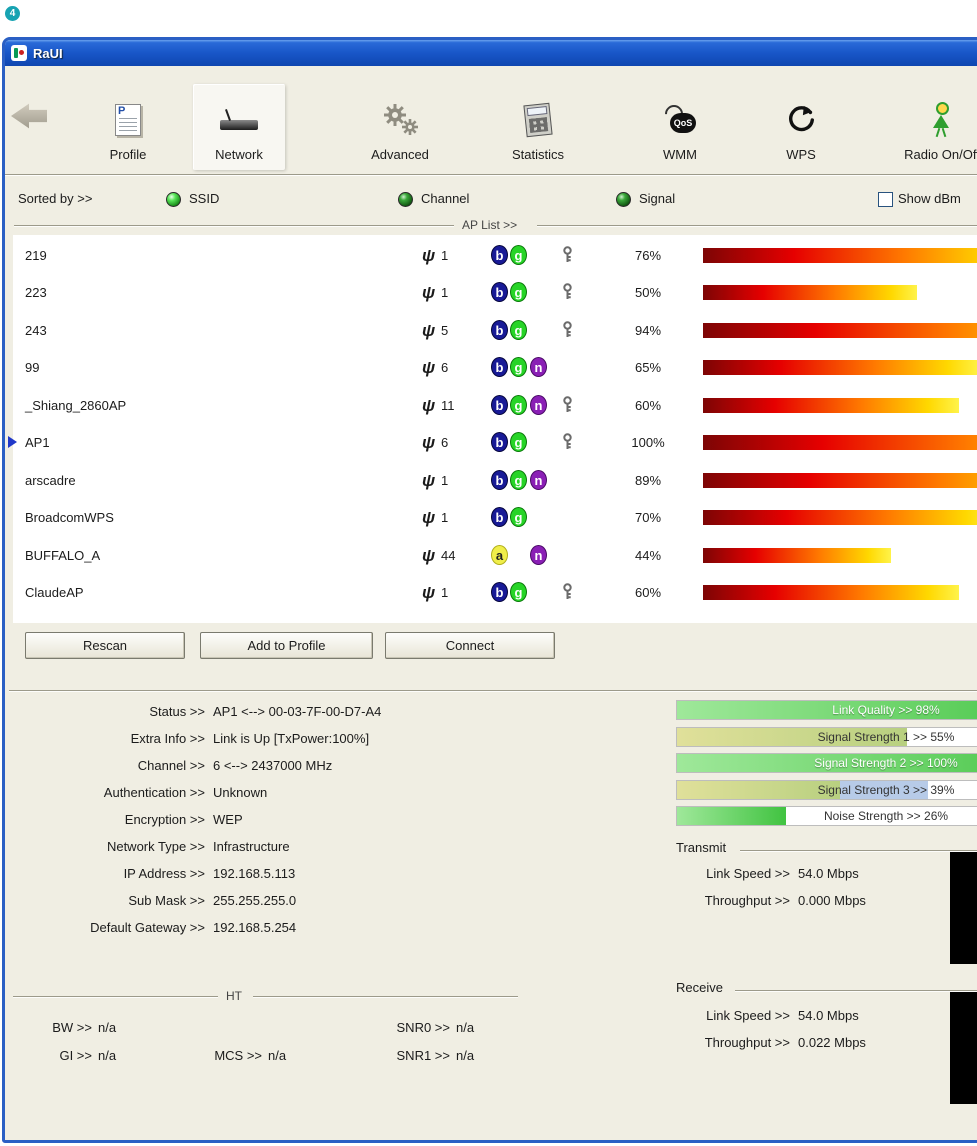 Image resolution: width=977 pixels, height=1146 pixels. What do you see at coordinates (400, 120) in the screenshot?
I see `gears-icon` at bounding box center [400, 120].